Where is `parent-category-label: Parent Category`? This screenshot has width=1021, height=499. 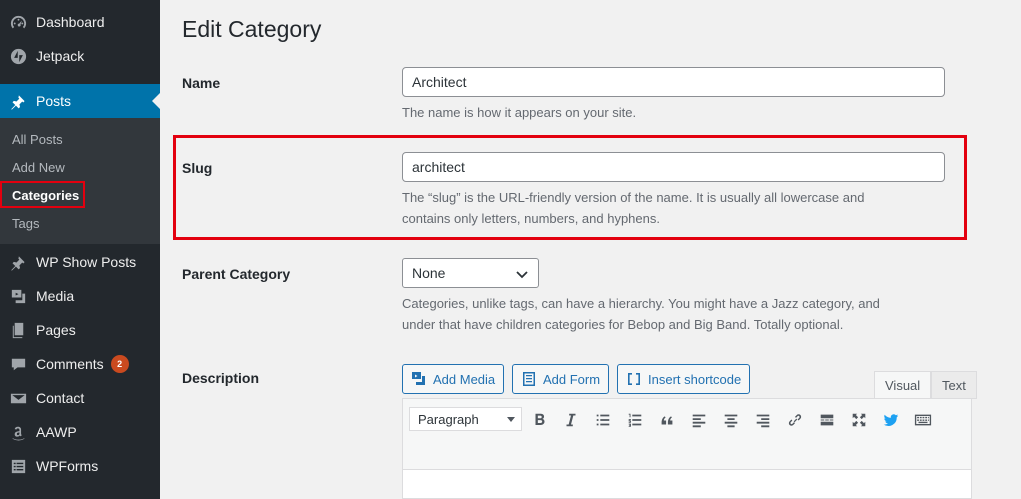 parent-category-label: Parent Category is located at coordinates (236, 274).